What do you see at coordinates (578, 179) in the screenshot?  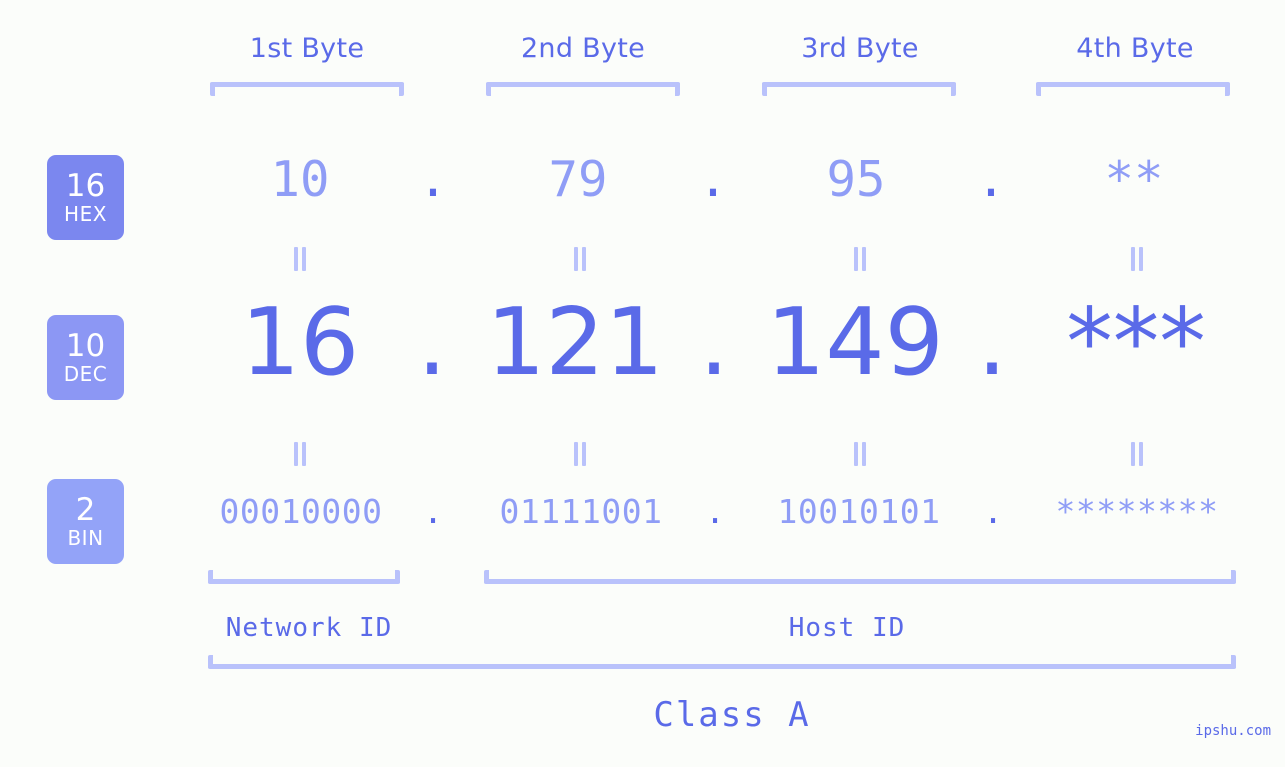 I see `hex-byte-2: 79` at bounding box center [578, 179].